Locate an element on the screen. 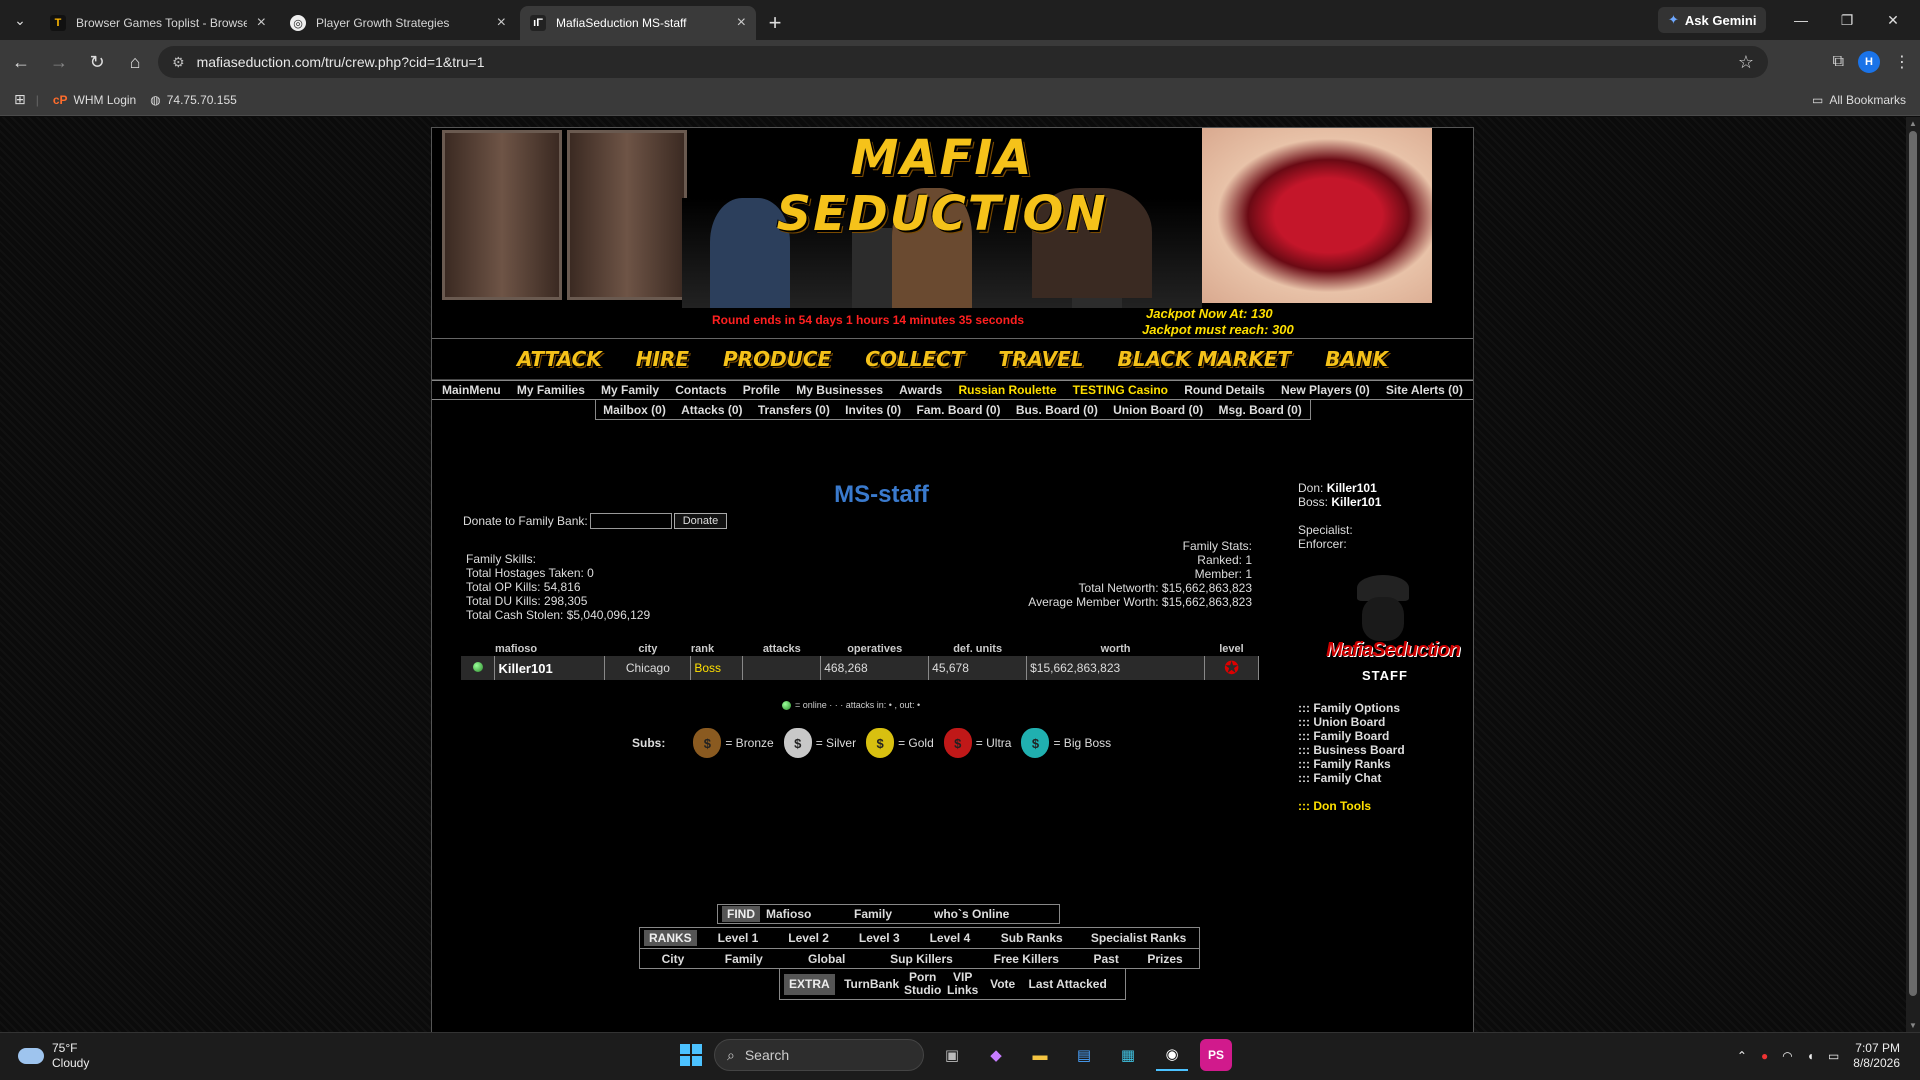 The image size is (1920, 1080). rank-prizes-link: Prizes is located at coordinates (1165, 959).